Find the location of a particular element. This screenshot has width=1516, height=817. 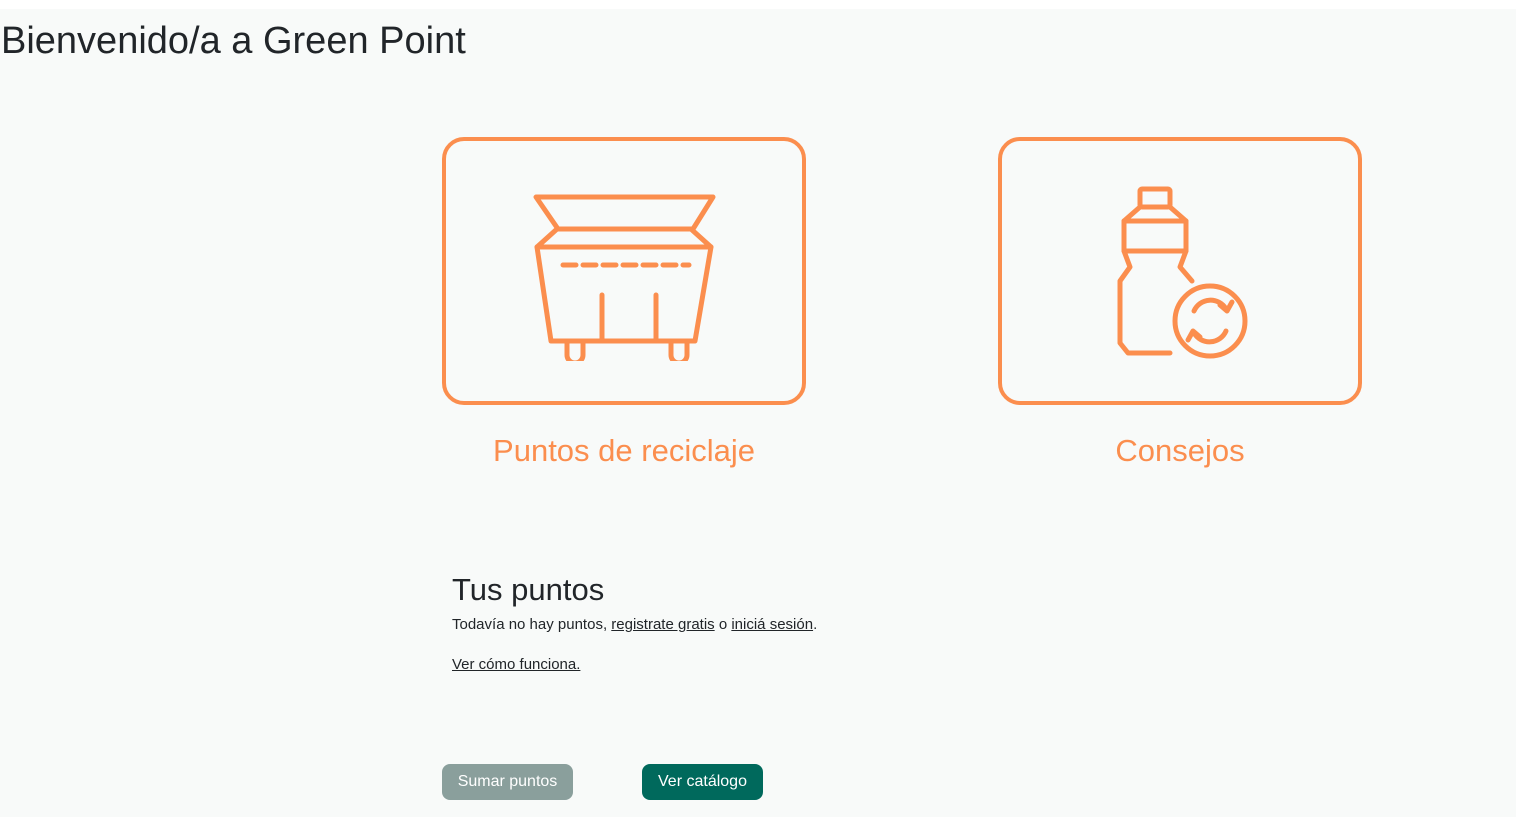

bottle-recycle-icon is located at coordinates (1182, 272).